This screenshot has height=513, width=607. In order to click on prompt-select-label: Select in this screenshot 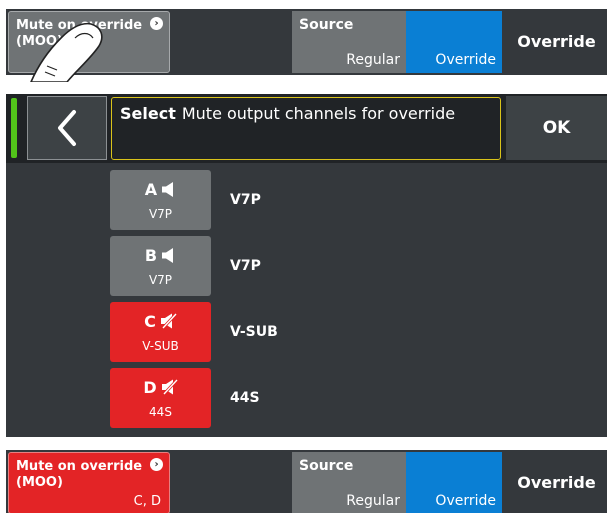, I will do `click(148, 113)`.